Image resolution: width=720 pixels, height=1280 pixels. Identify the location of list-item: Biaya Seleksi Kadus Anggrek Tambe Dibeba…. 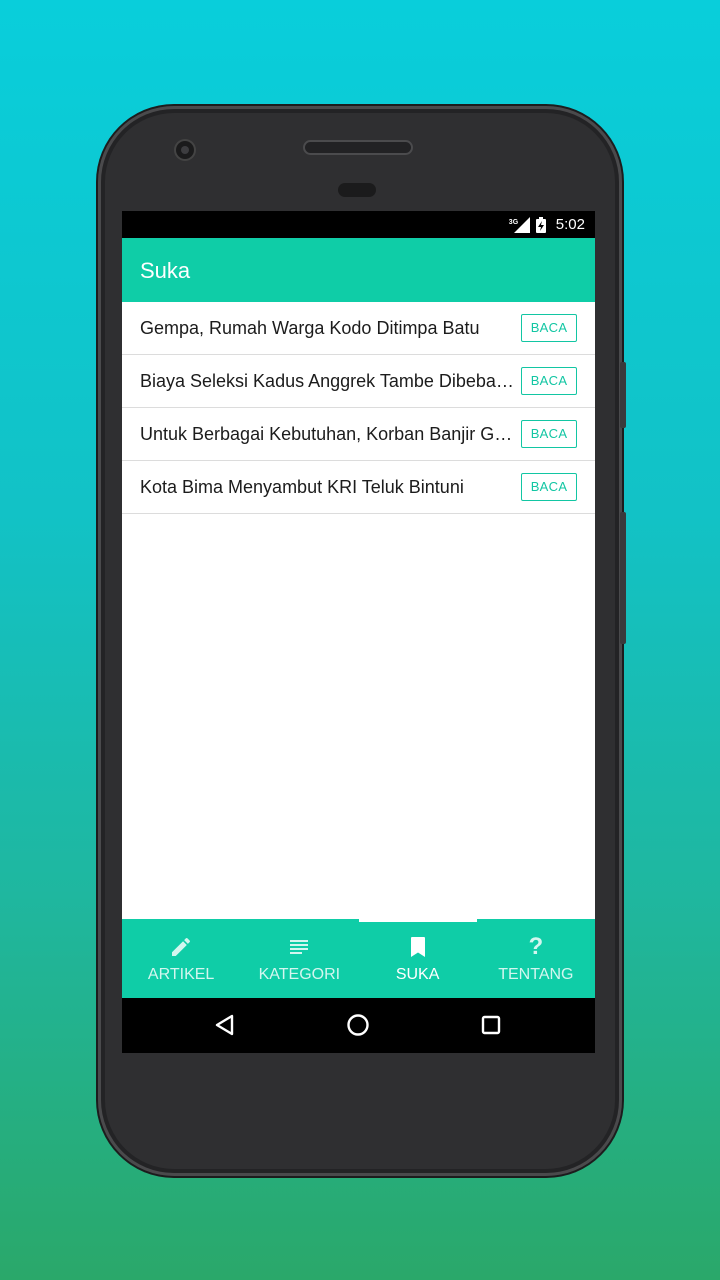
(358, 381).